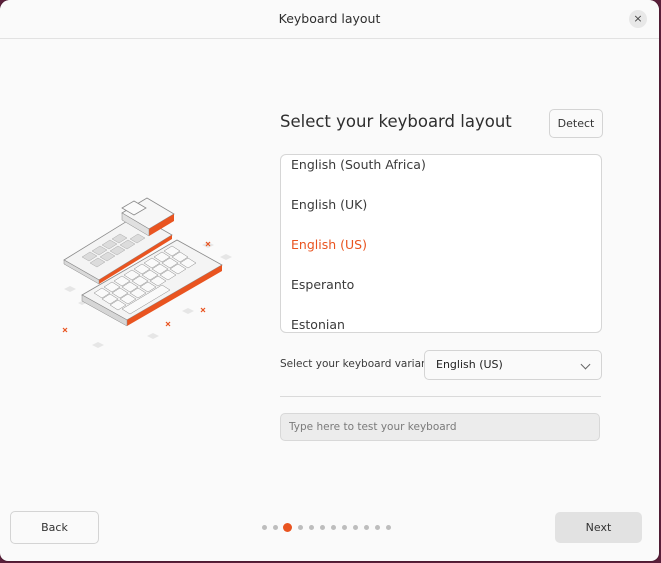  Describe the element at coordinates (358, 364) in the screenshot. I see `variant-label: Select your keyboard variant:` at that location.